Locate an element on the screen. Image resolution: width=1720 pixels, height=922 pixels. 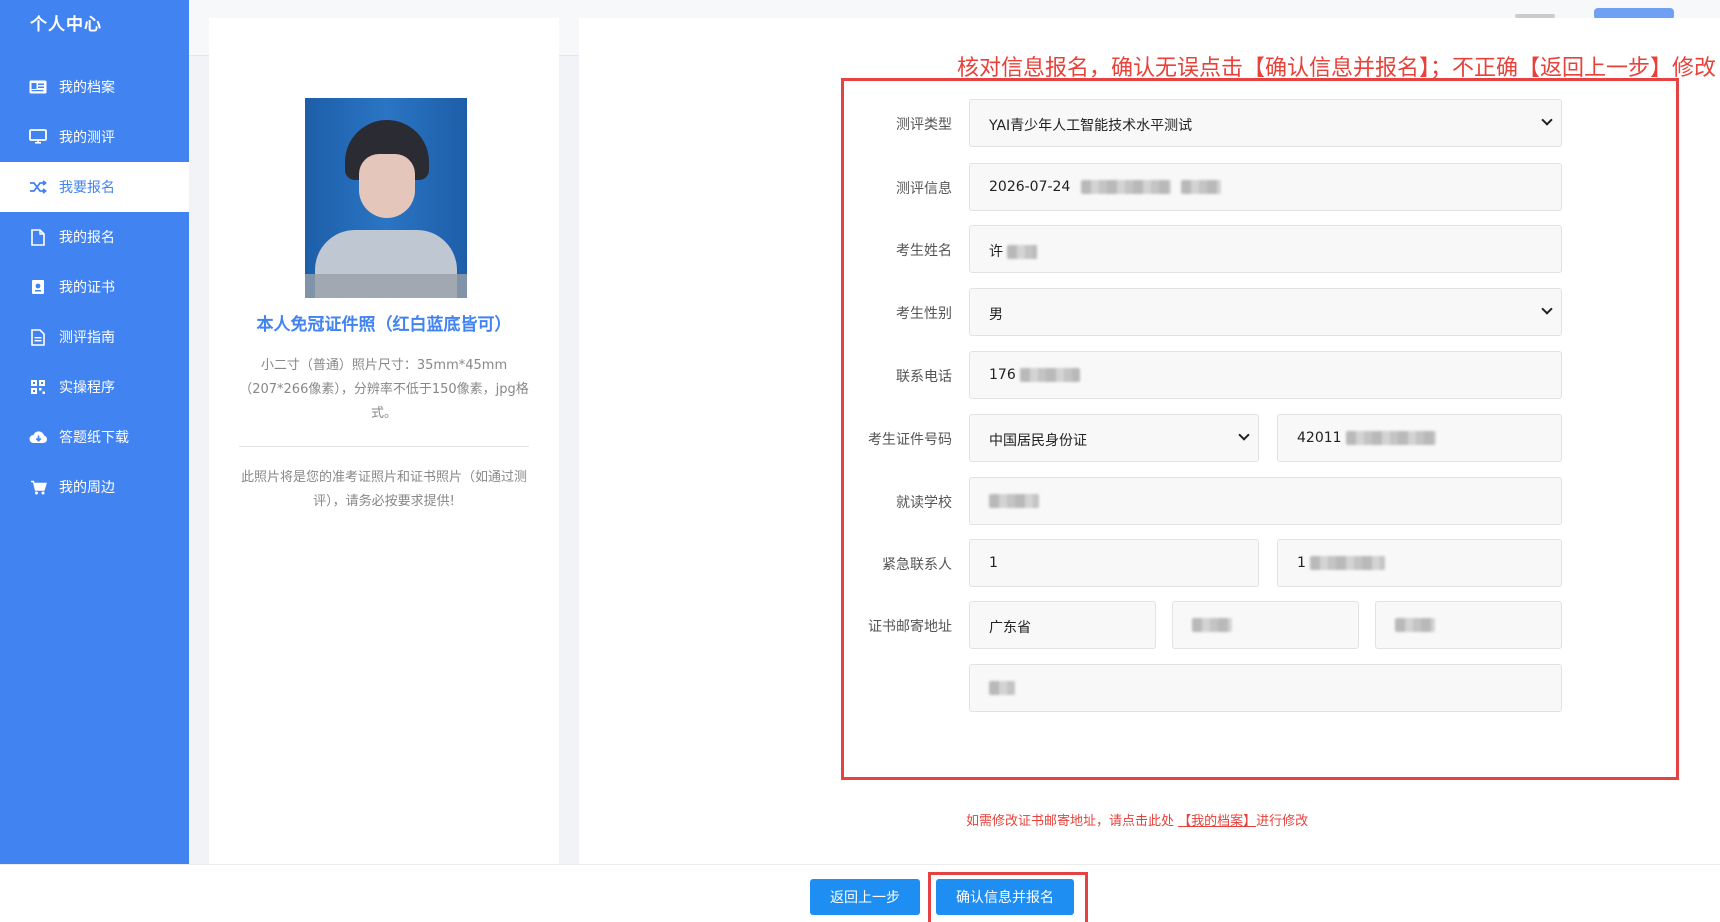
form-row-school: 就读学校 is located at coordinates (1260, 501).